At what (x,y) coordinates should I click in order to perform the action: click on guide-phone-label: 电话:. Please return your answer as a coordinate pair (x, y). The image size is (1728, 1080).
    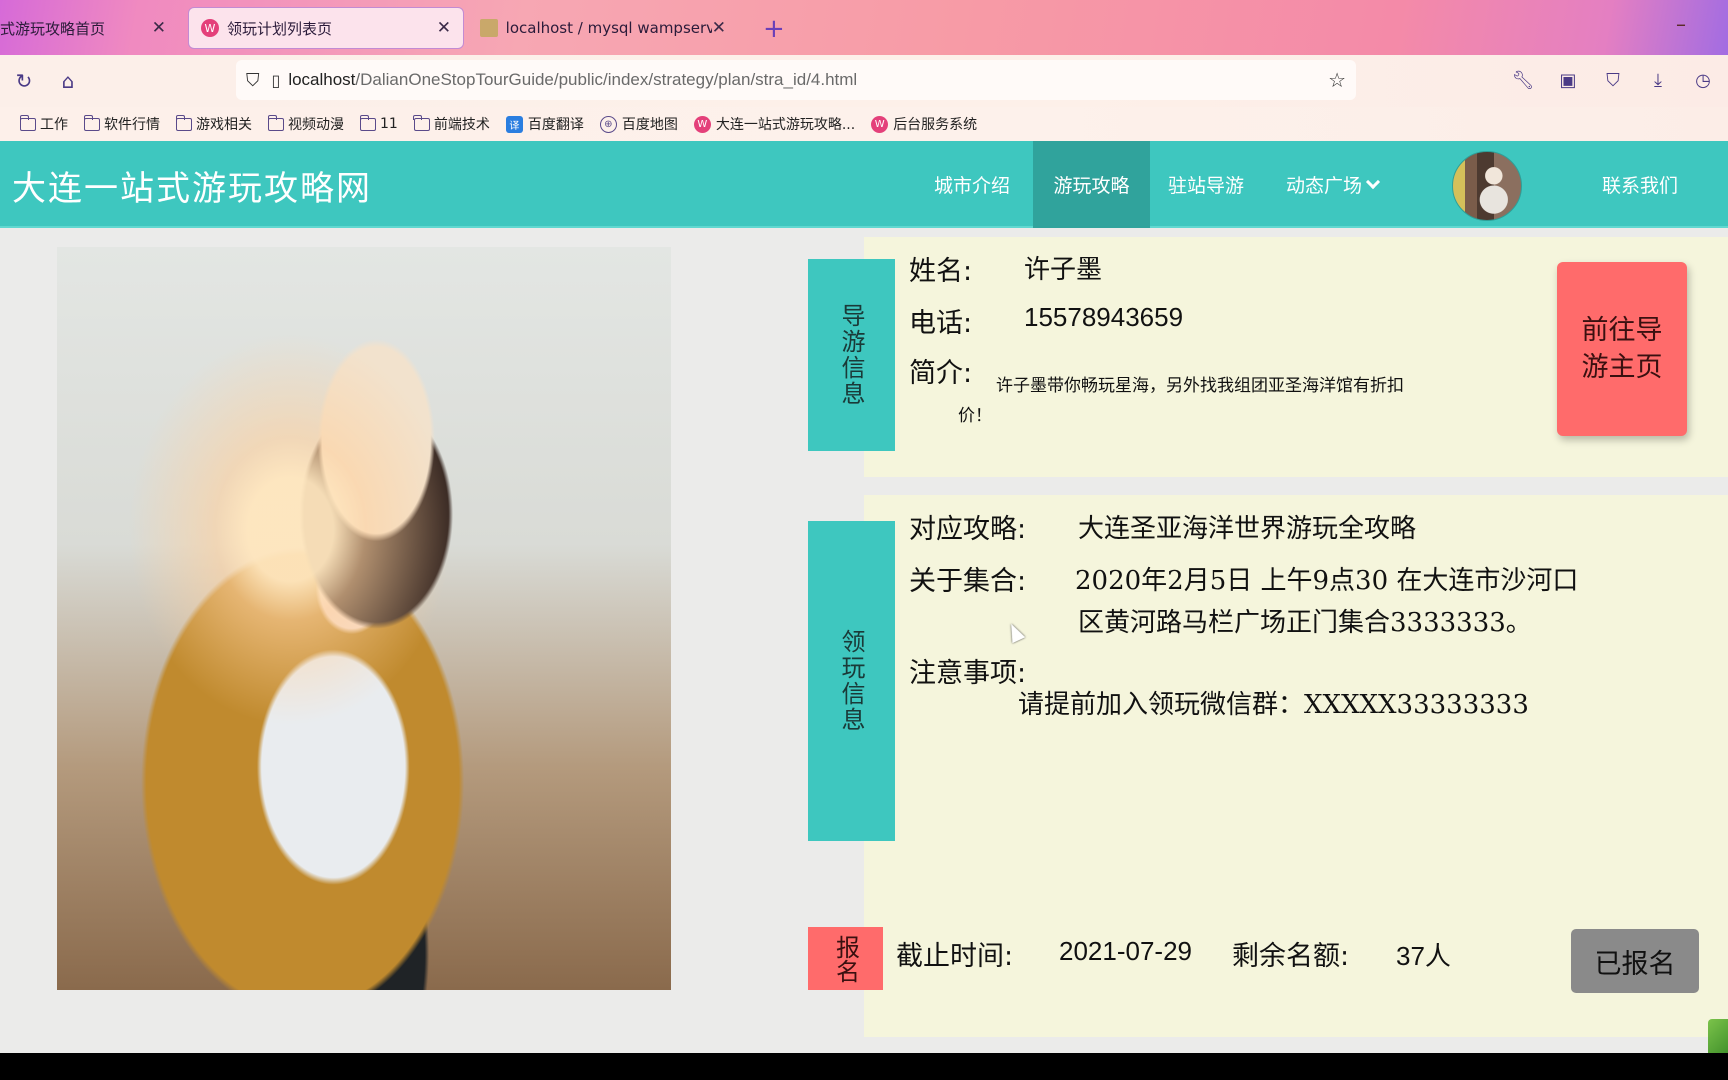
    Looking at the image, I should click on (941, 323).